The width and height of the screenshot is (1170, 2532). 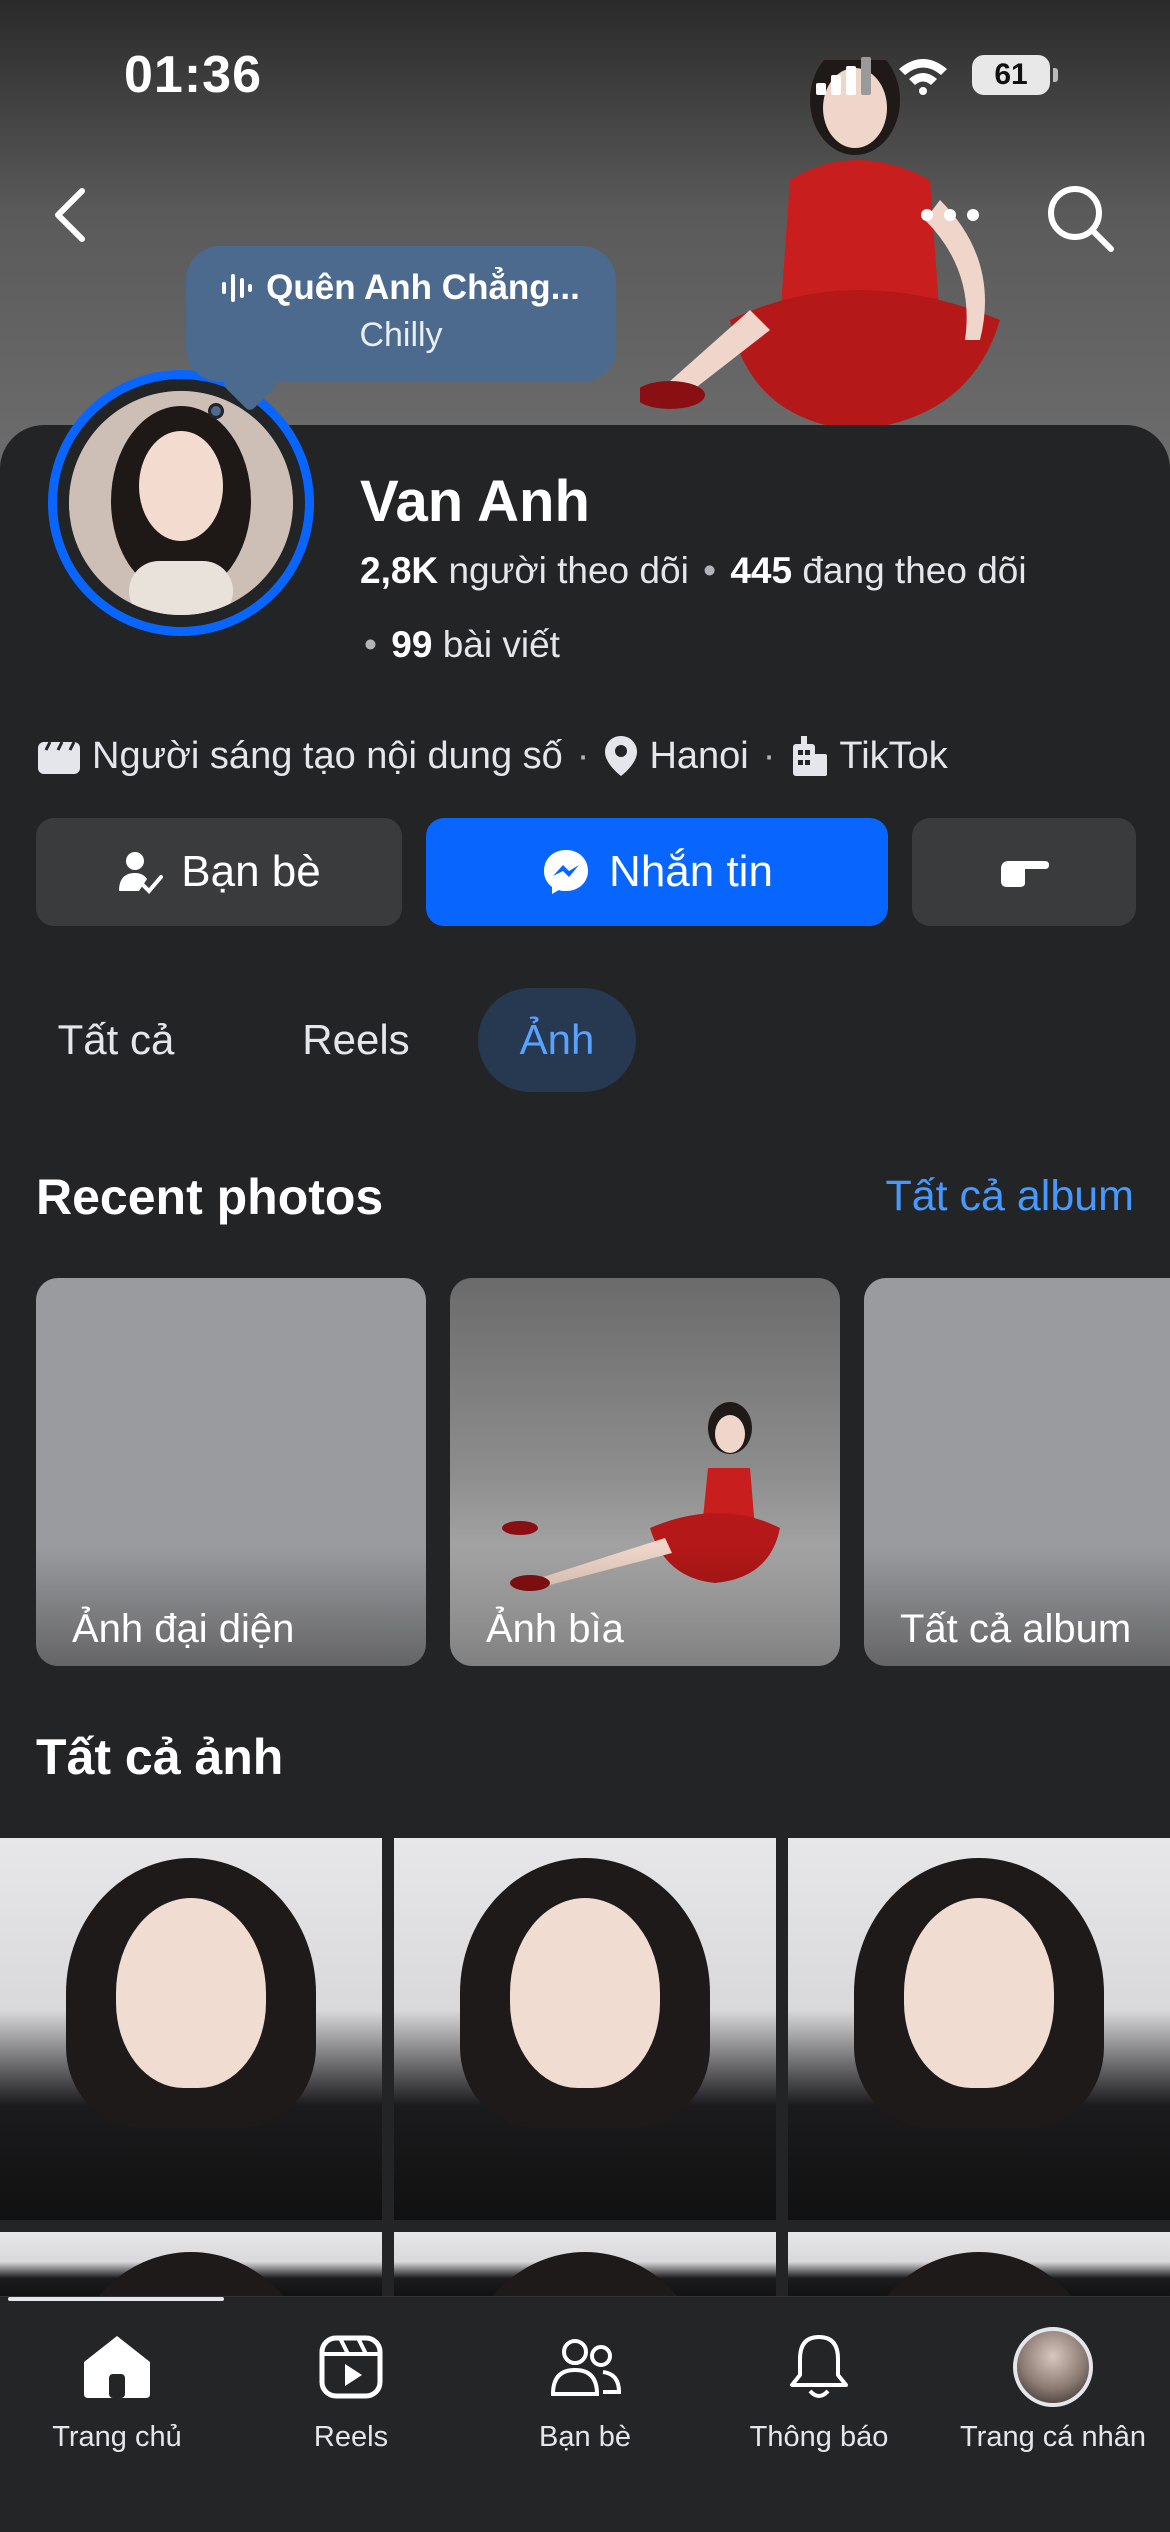 I want to click on search-button, so click(x=1080, y=218).